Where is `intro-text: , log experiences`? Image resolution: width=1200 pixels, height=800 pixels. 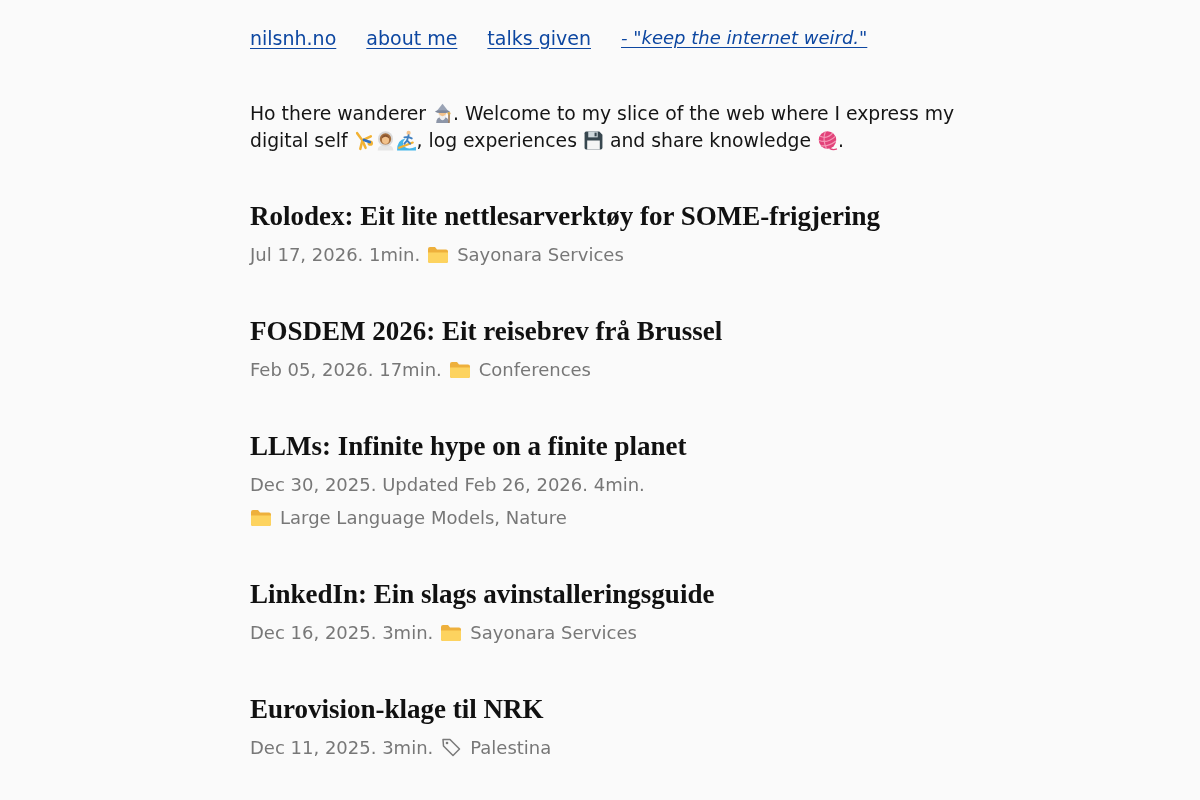
intro-text: , log experiences is located at coordinates (496, 140).